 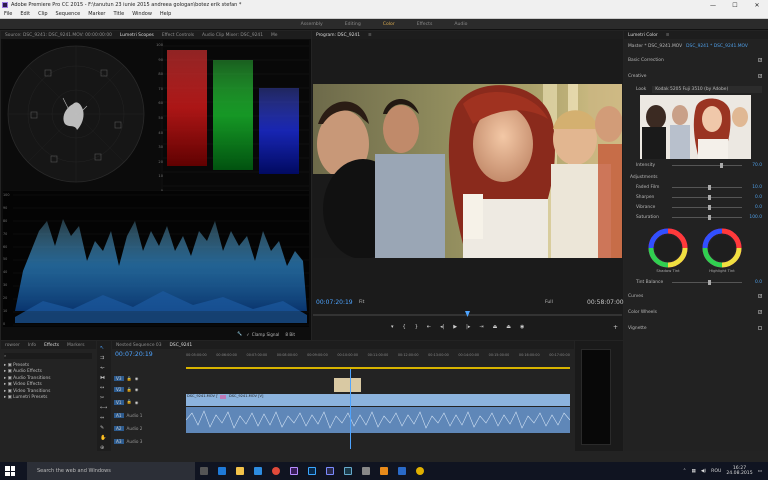 What do you see at coordinates (695, 312) in the screenshot?
I see `color-wheels-header: Color Wheels` at bounding box center [695, 312].